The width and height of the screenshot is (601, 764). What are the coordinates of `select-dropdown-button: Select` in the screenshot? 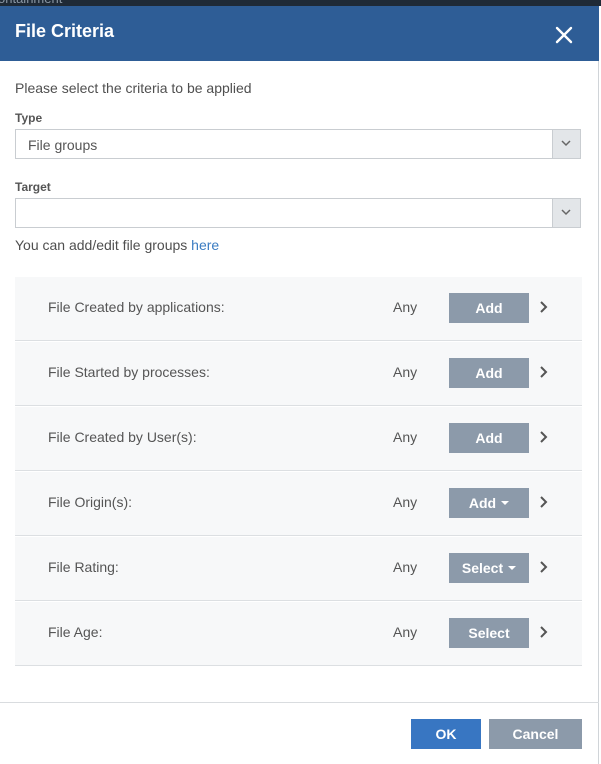 It's located at (489, 568).